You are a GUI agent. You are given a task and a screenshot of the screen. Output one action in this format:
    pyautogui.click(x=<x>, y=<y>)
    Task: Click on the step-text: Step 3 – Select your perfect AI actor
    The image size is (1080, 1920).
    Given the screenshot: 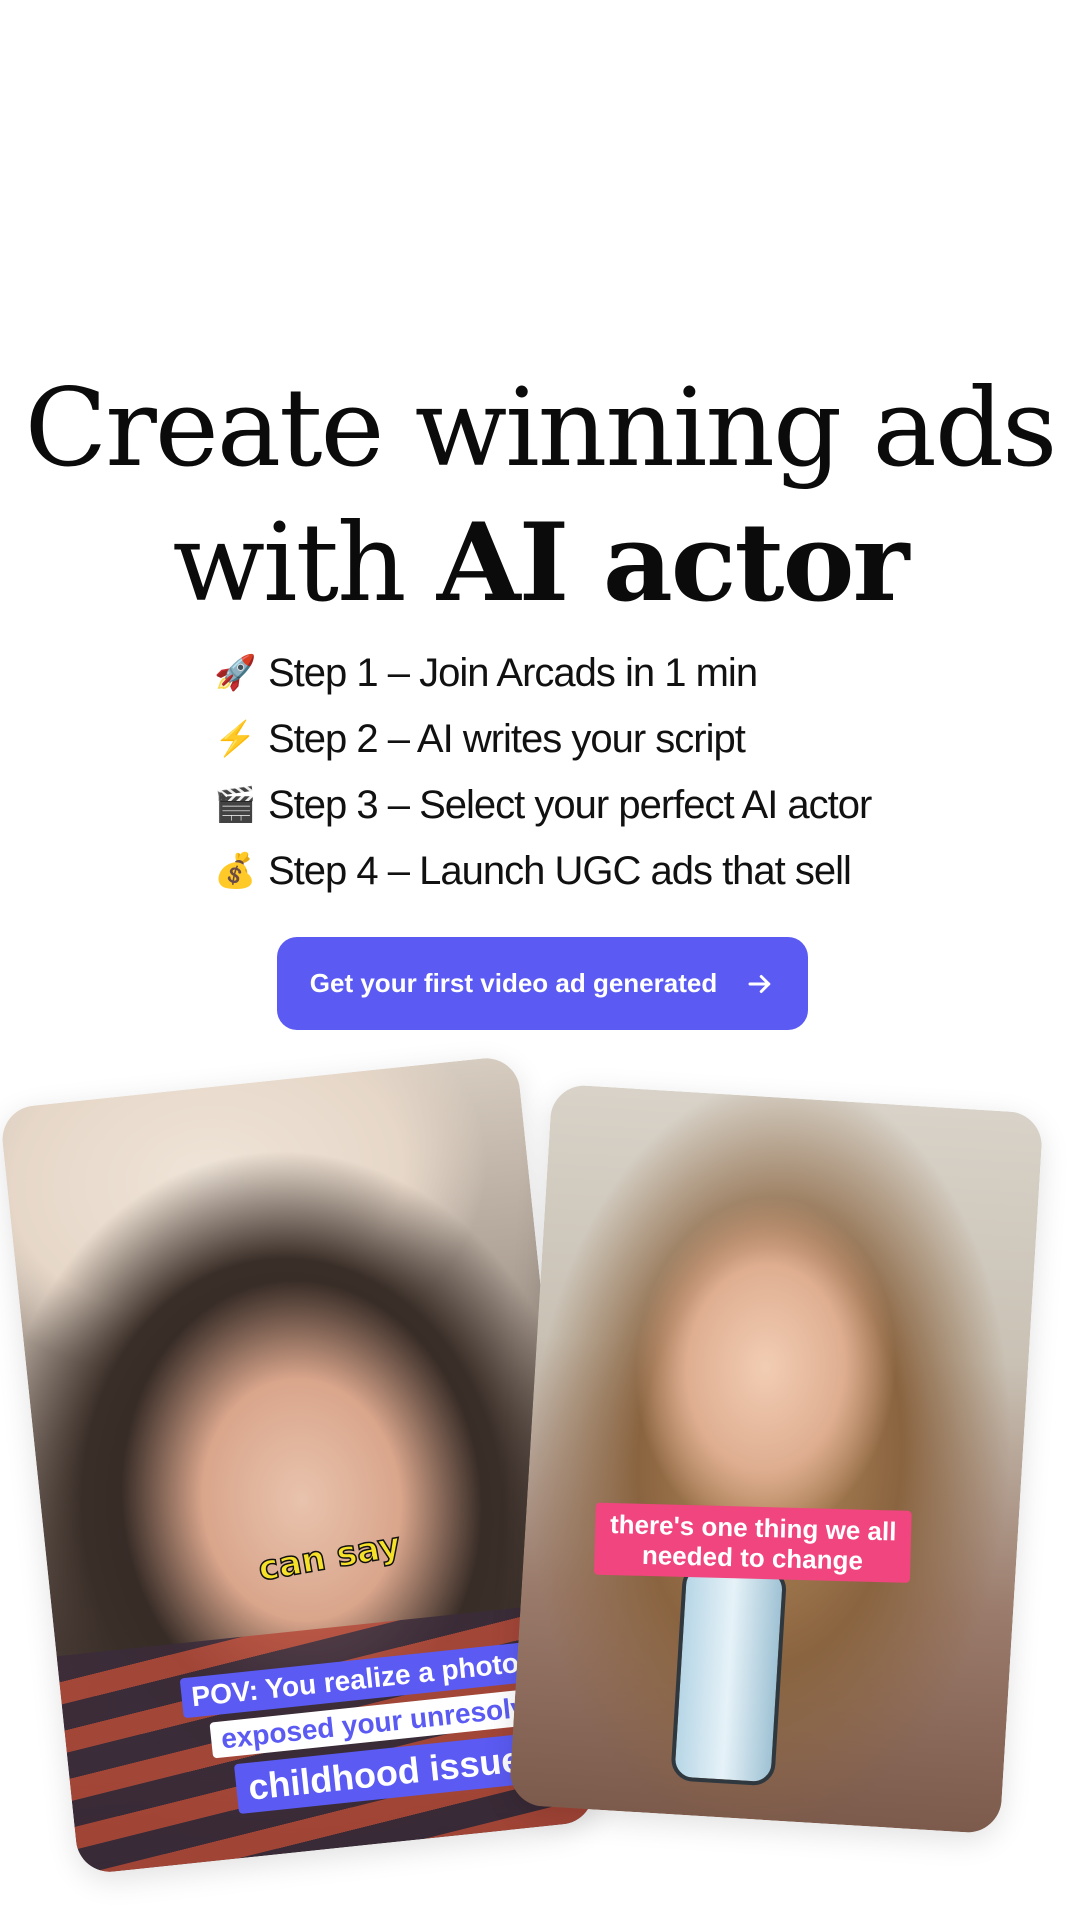 What is the action you would take?
    pyautogui.click(x=570, y=804)
    